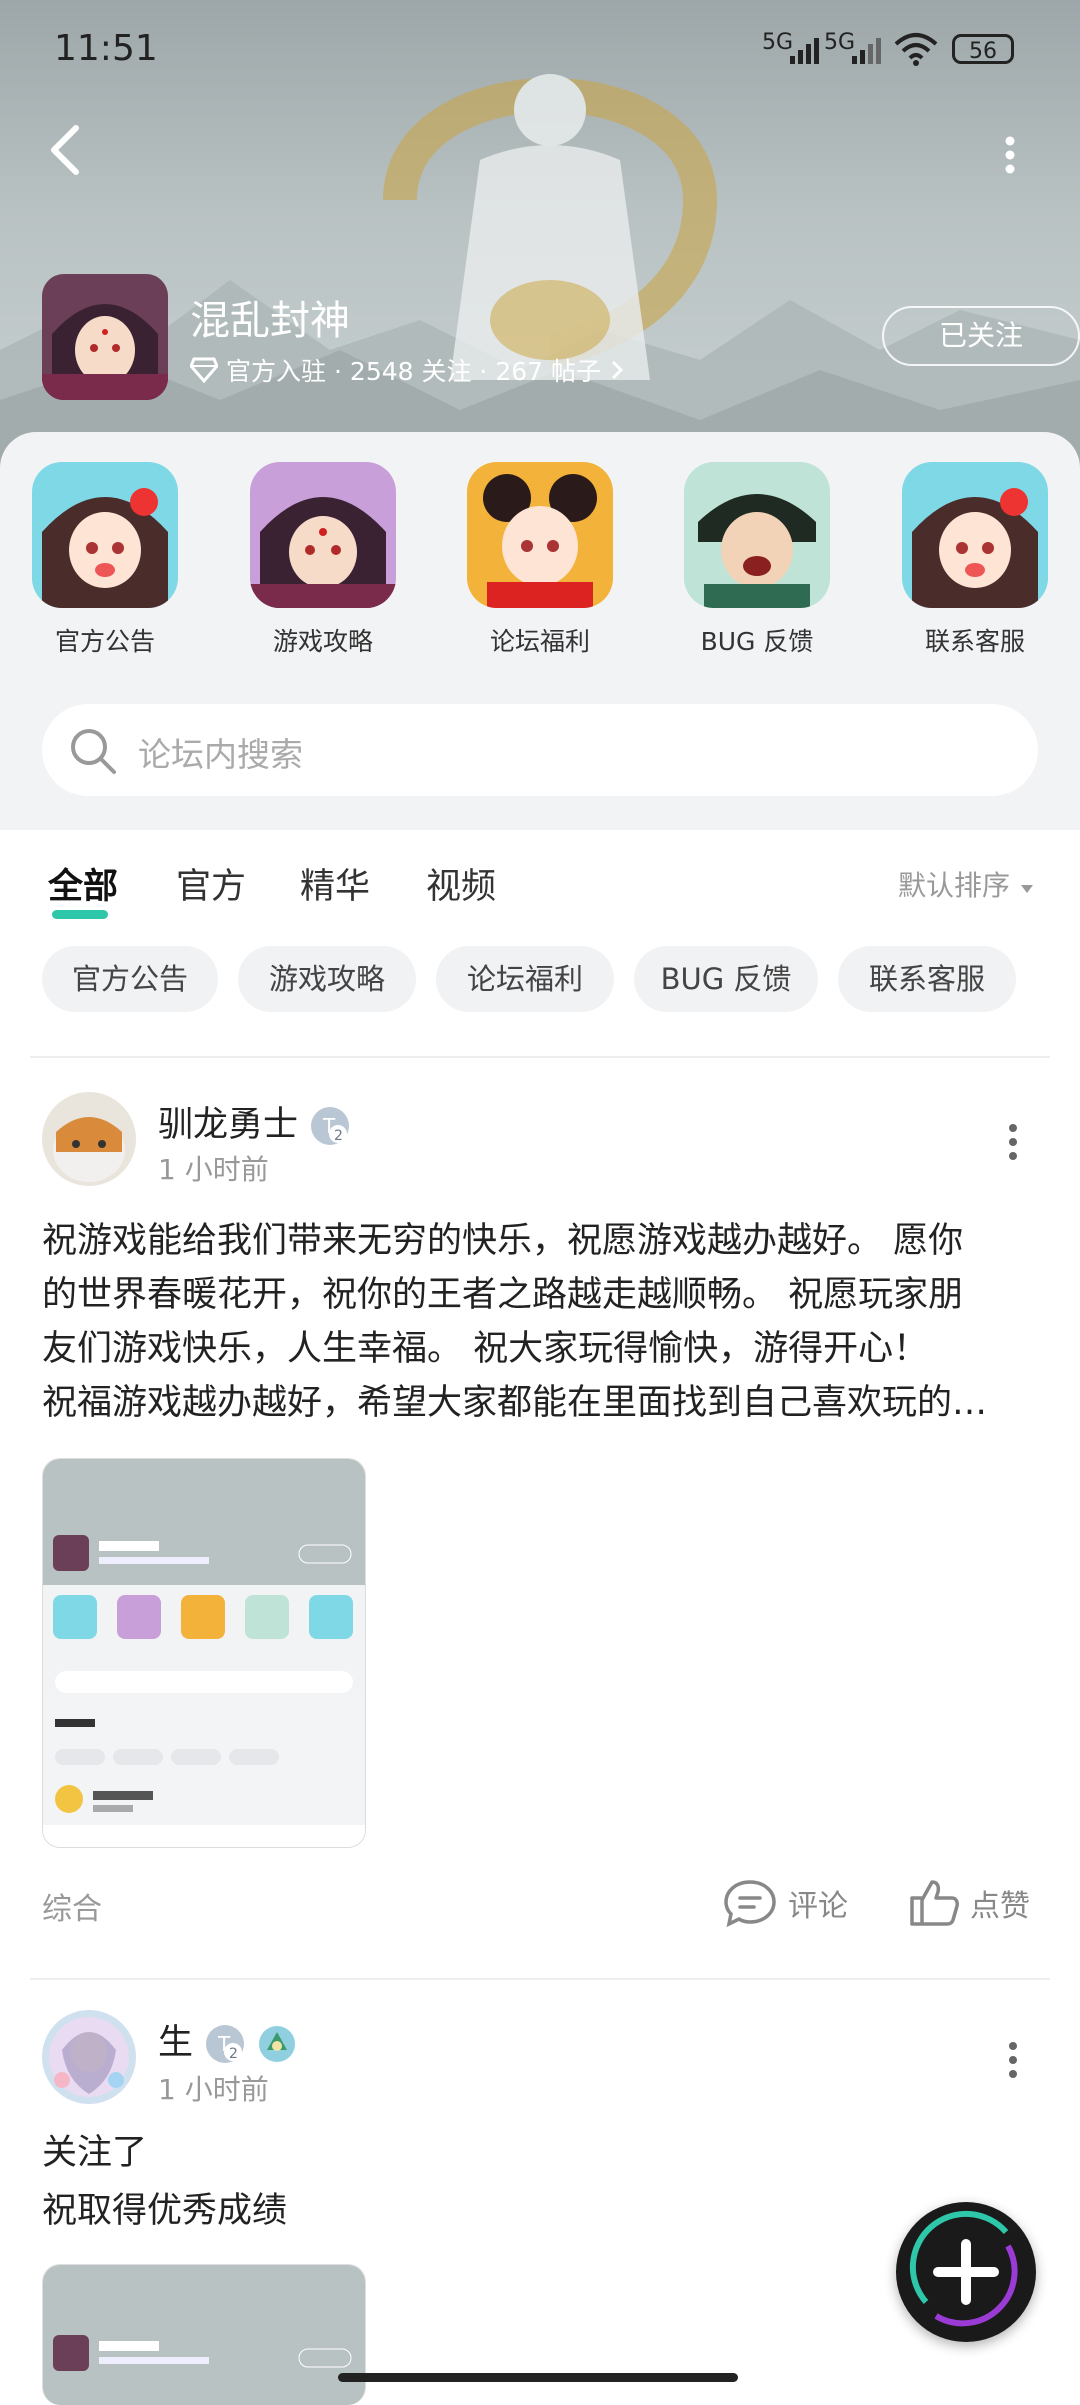 The width and height of the screenshot is (1080, 2405). Describe the element at coordinates (540, 880) in the screenshot. I see `feed-tabs: 全部 官方 精华 视频 默认排序` at that location.